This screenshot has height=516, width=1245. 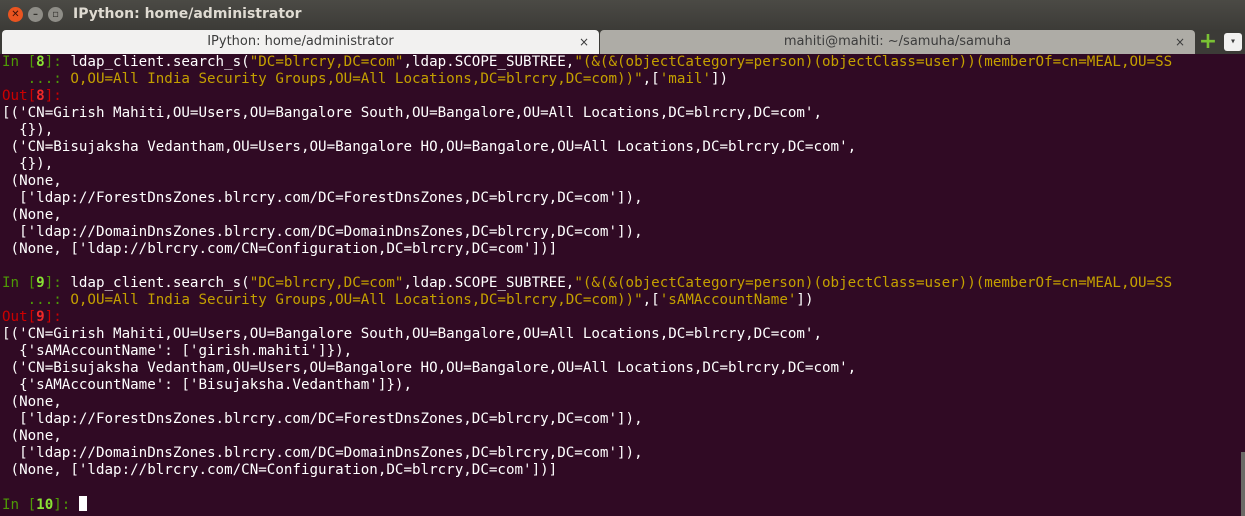 What do you see at coordinates (728, 300) in the screenshot?
I see `code-string: 'sAMAccountName'` at bounding box center [728, 300].